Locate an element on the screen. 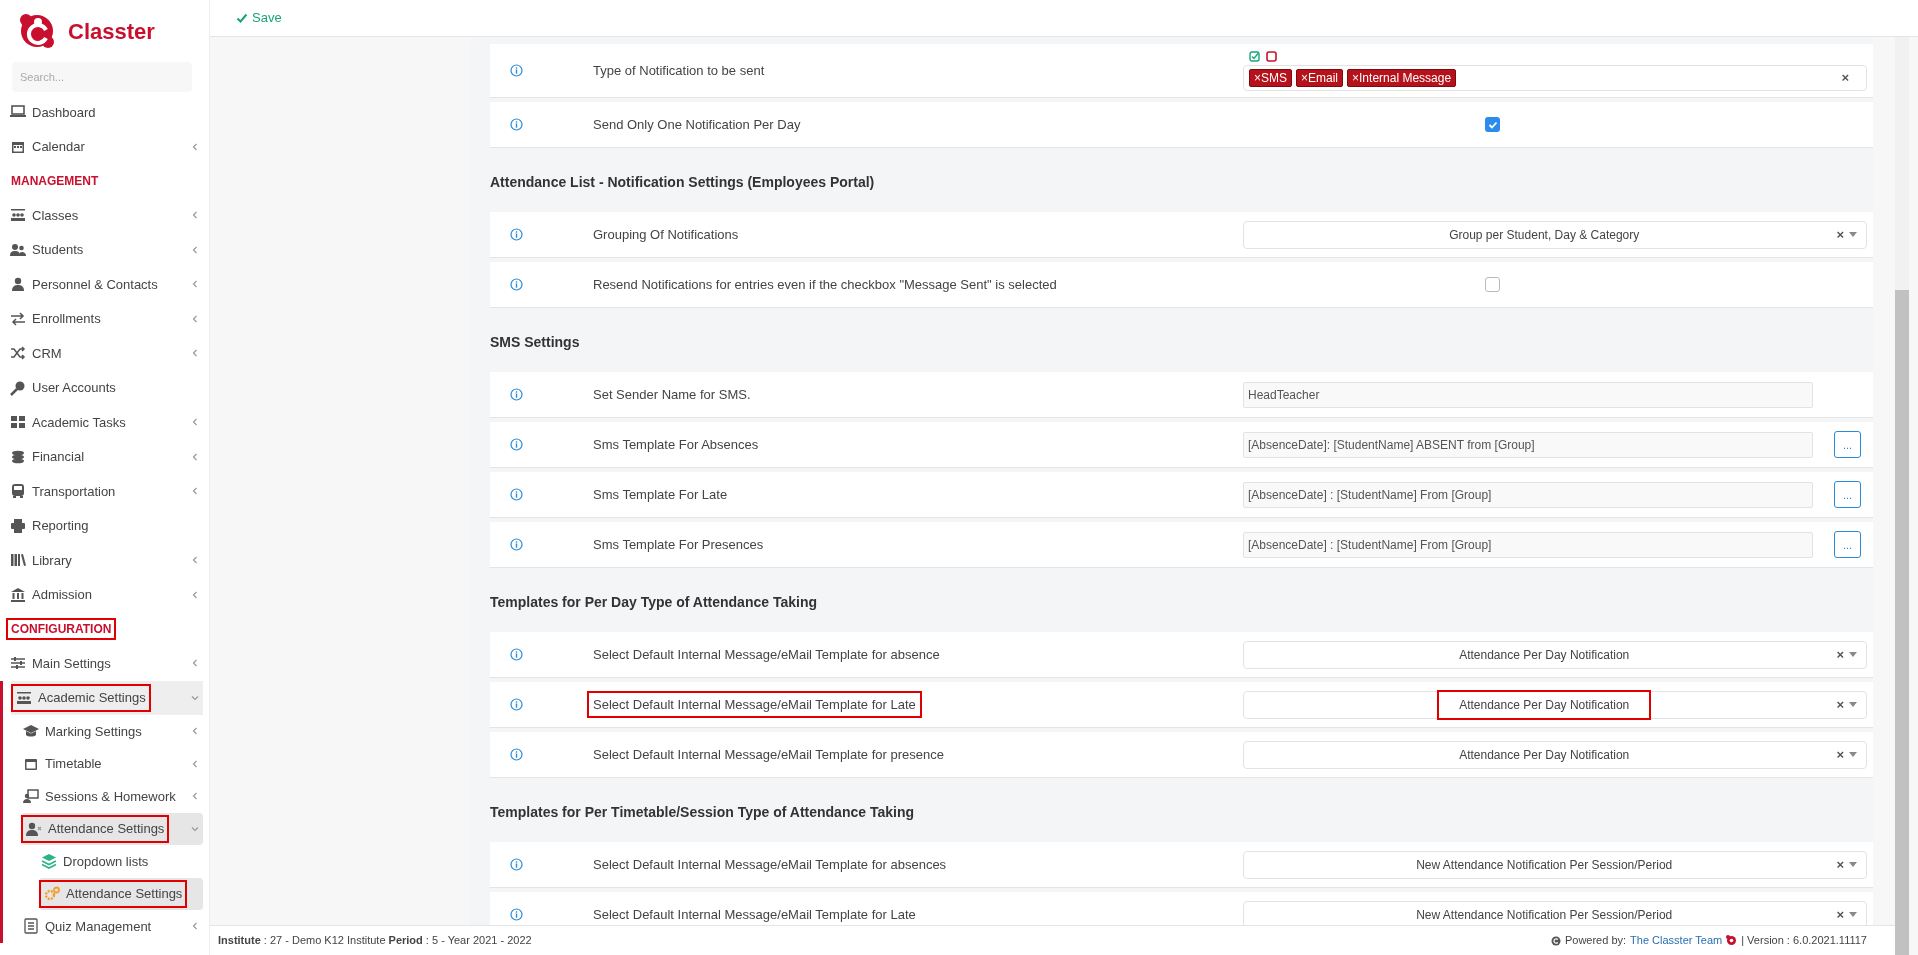 This screenshot has width=1918, height=955. footer-info: Institute : 27 - Demo K12 Institute Period : 5 - Year 2021 - 2022 is located at coordinates (375, 941).